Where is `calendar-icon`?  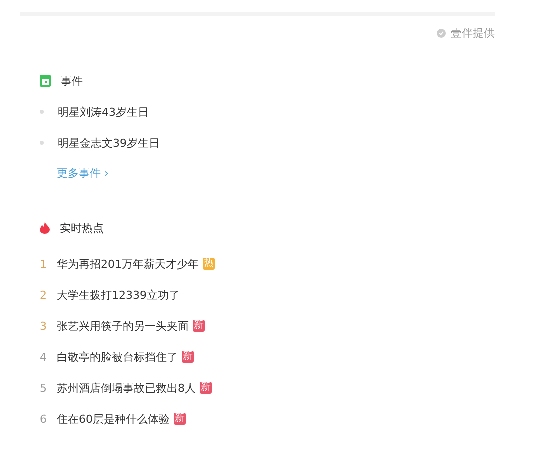
calendar-icon is located at coordinates (45, 81).